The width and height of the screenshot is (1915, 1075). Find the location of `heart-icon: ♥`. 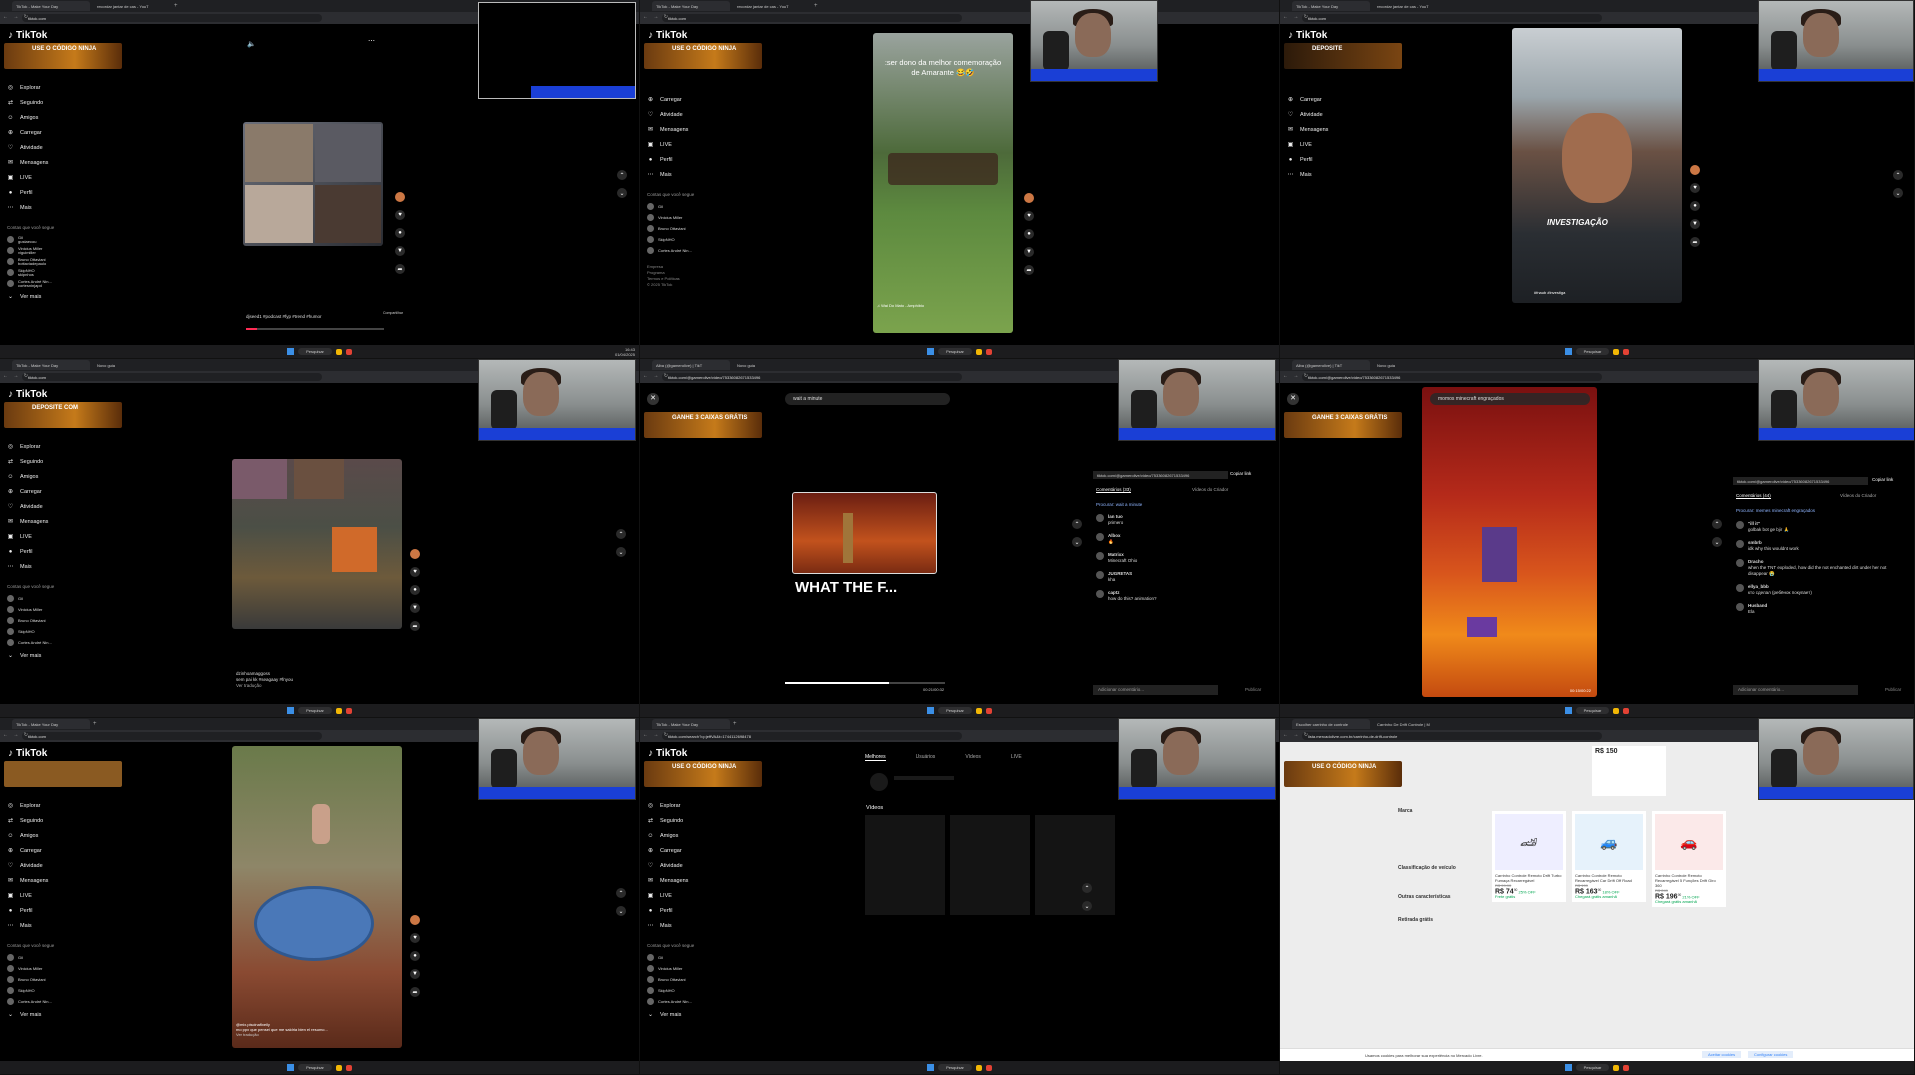

heart-icon: ♥ is located at coordinates (415, 572).